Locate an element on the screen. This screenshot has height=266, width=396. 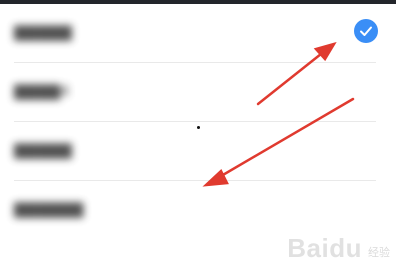
watermark-brand: Baidu is located at coordinates (324, 248).